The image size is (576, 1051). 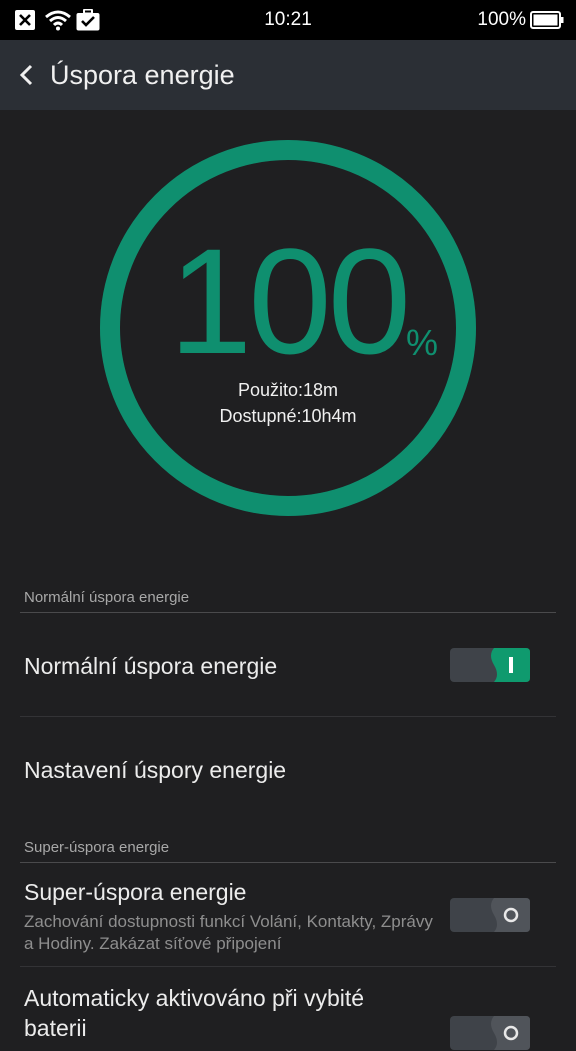 What do you see at coordinates (151, 666) in the screenshot?
I see `normal-saving-label: Normální úspora energie` at bounding box center [151, 666].